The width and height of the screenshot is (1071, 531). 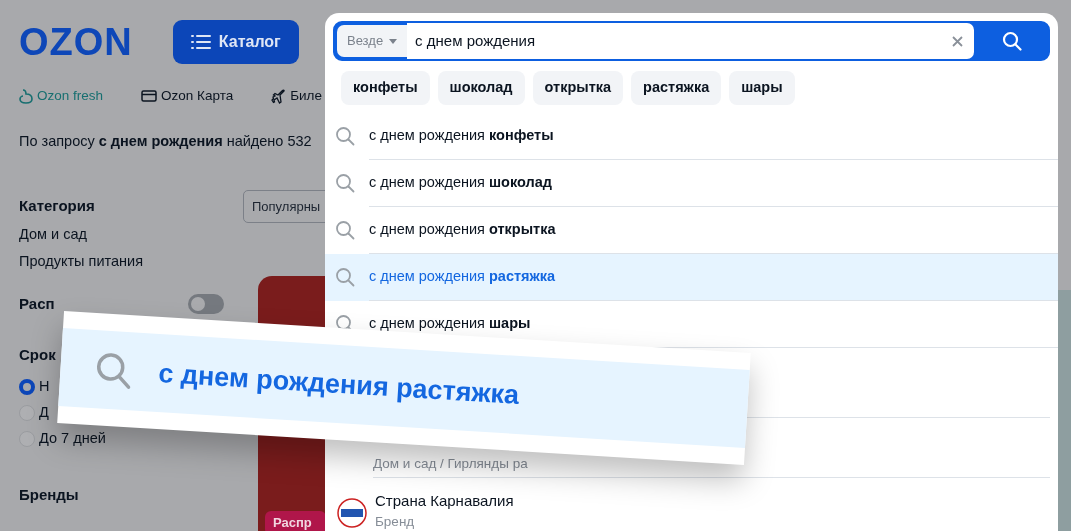 I want to click on plane-icon, so click(x=279, y=96).